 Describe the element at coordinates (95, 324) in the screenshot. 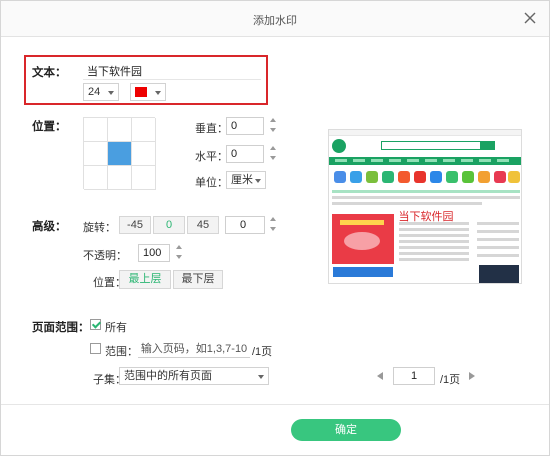

I see `all-pages-checkbox` at that location.